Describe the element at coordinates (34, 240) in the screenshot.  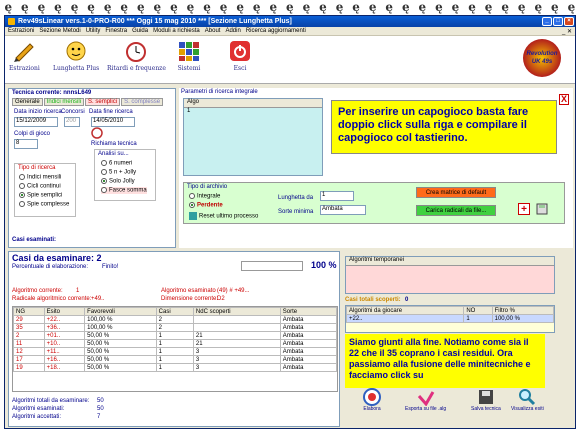
I see `casi-esaminati-label: Casi esaminati:` at that location.